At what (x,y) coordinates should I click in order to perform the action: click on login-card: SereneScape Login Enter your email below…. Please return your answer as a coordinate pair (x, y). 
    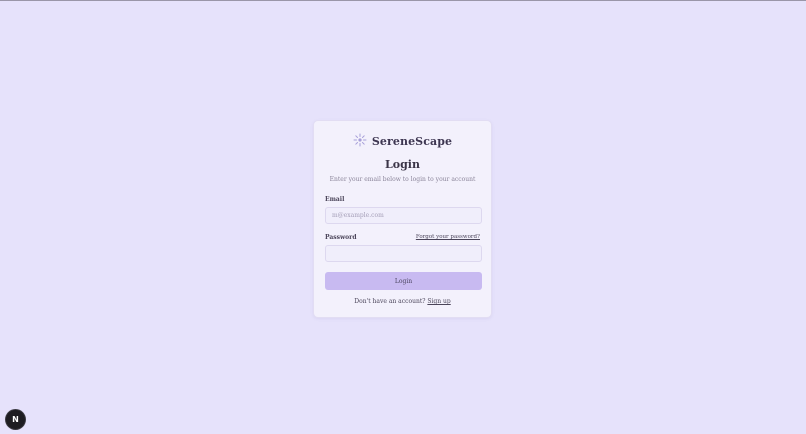
    Looking at the image, I should click on (402, 219).